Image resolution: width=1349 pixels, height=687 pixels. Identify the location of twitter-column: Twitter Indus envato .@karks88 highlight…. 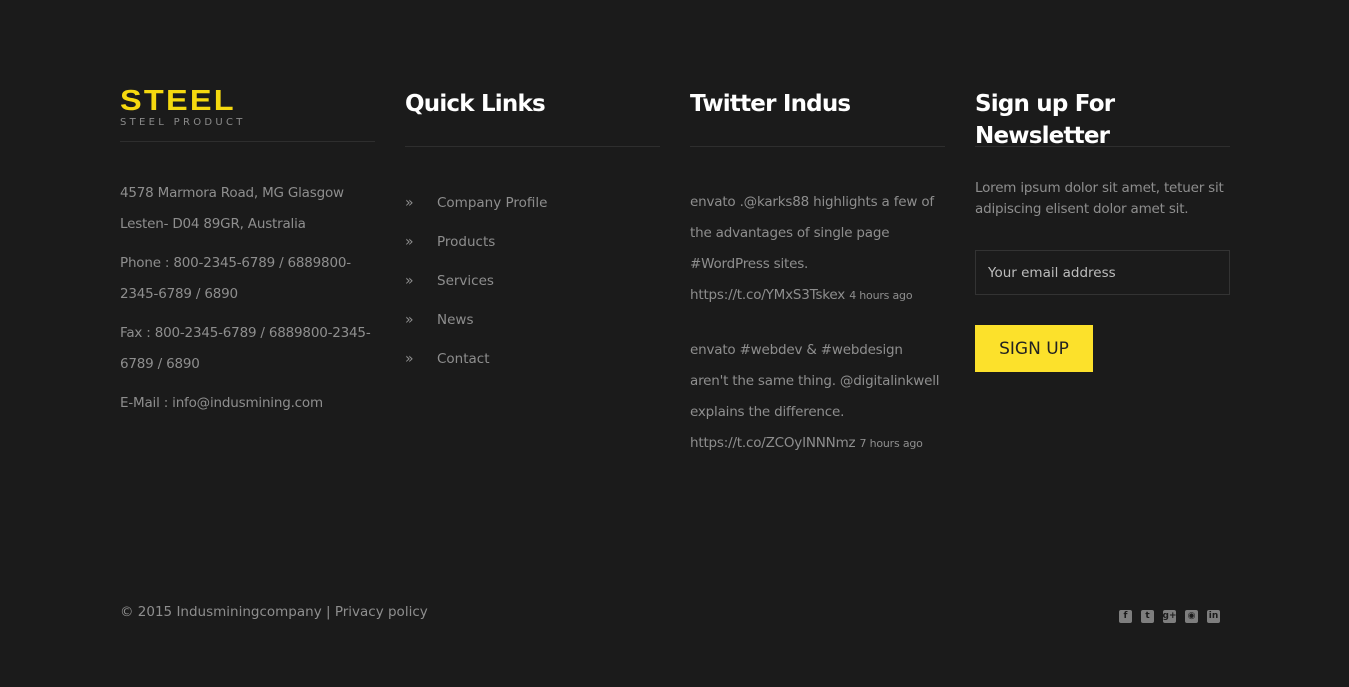
(817, 285).